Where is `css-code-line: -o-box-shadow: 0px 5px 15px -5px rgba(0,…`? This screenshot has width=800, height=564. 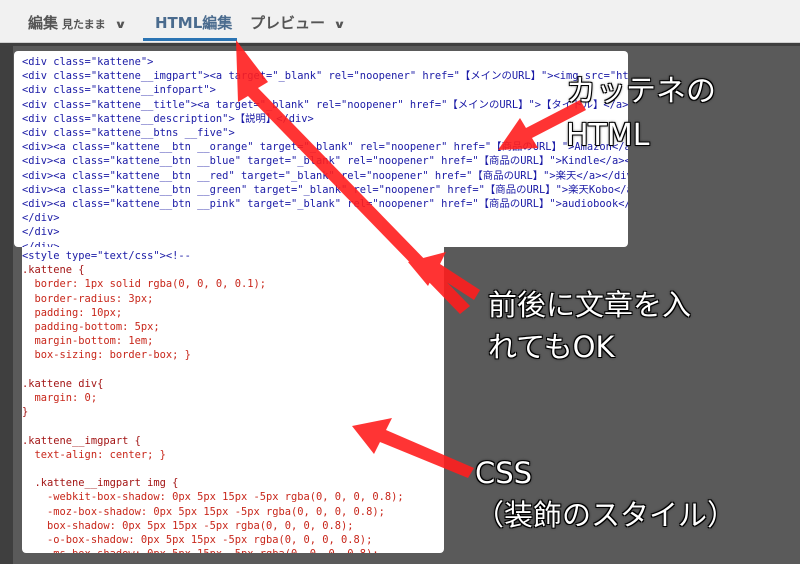 css-code-line: -o-box-shadow: 0px 5px 15px -5px rgba(0,… is located at coordinates (197, 540).